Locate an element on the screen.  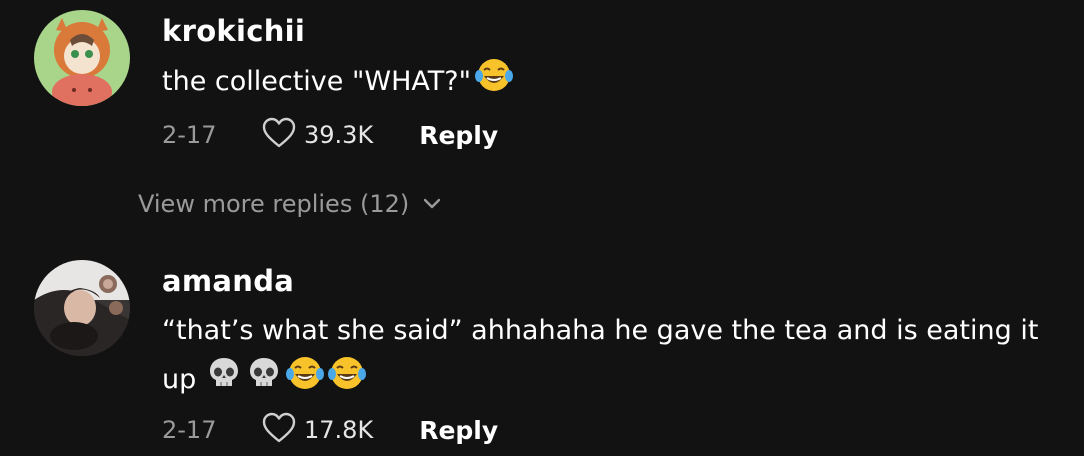
comment-username: krokichii is located at coordinates (233, 31).